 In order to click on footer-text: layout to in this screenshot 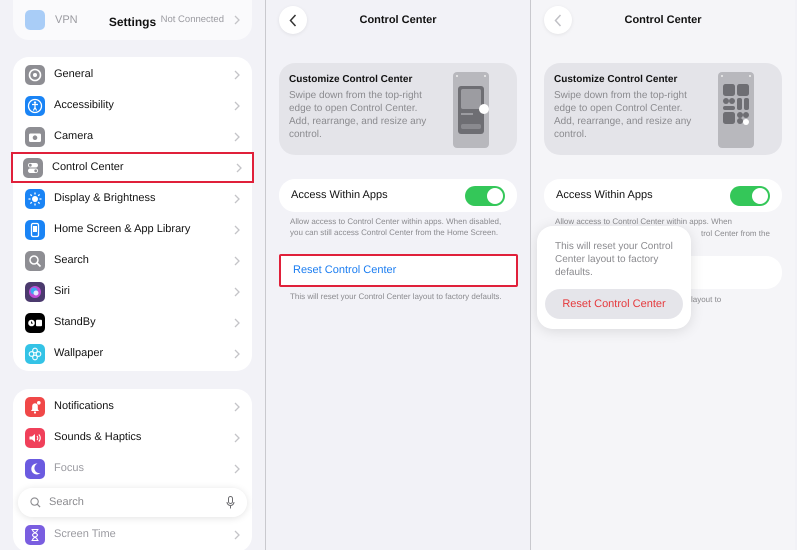, I will do `click(706, 300)`.